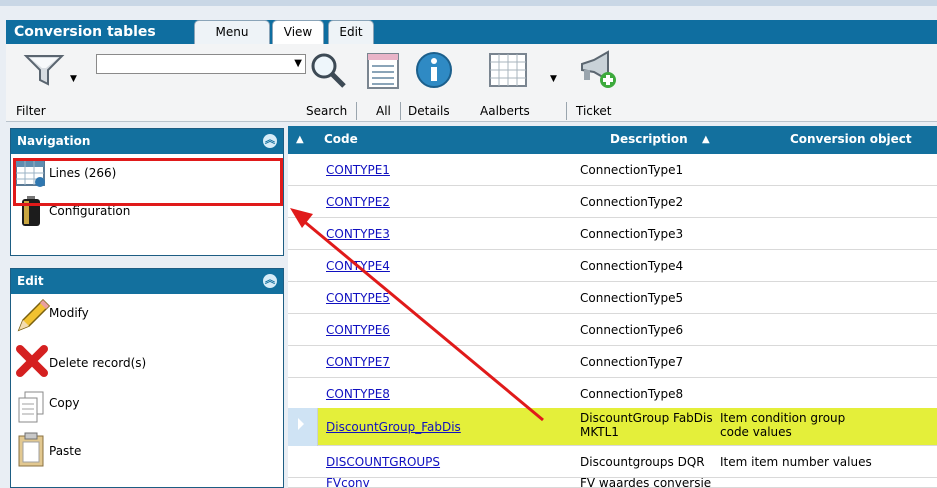 Image resolution: width=937 pixels, height=488 pixels. Describe the element at coordinates (471, 32) in the screenshot. I see `title-bar: Conversion tables Menu View Edit` at that location.